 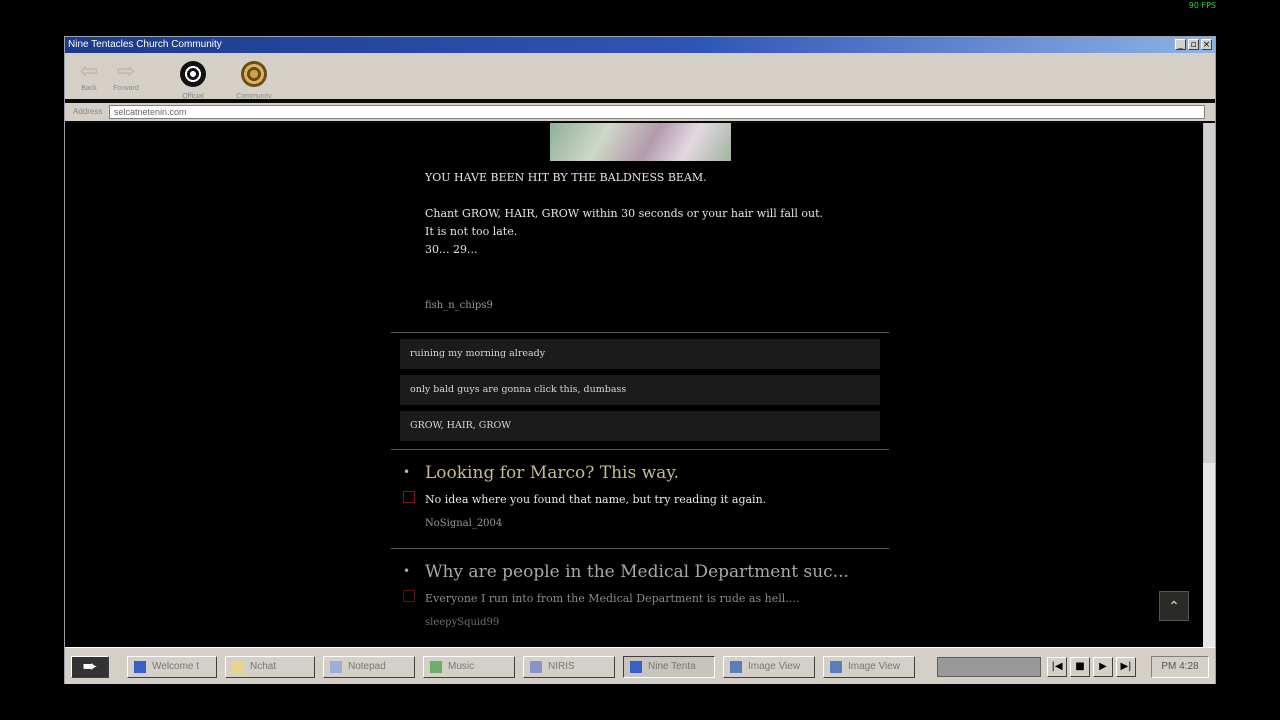 I want to click on task-nine-tentacles: Nine Tenta, so click(x=669, y=667).